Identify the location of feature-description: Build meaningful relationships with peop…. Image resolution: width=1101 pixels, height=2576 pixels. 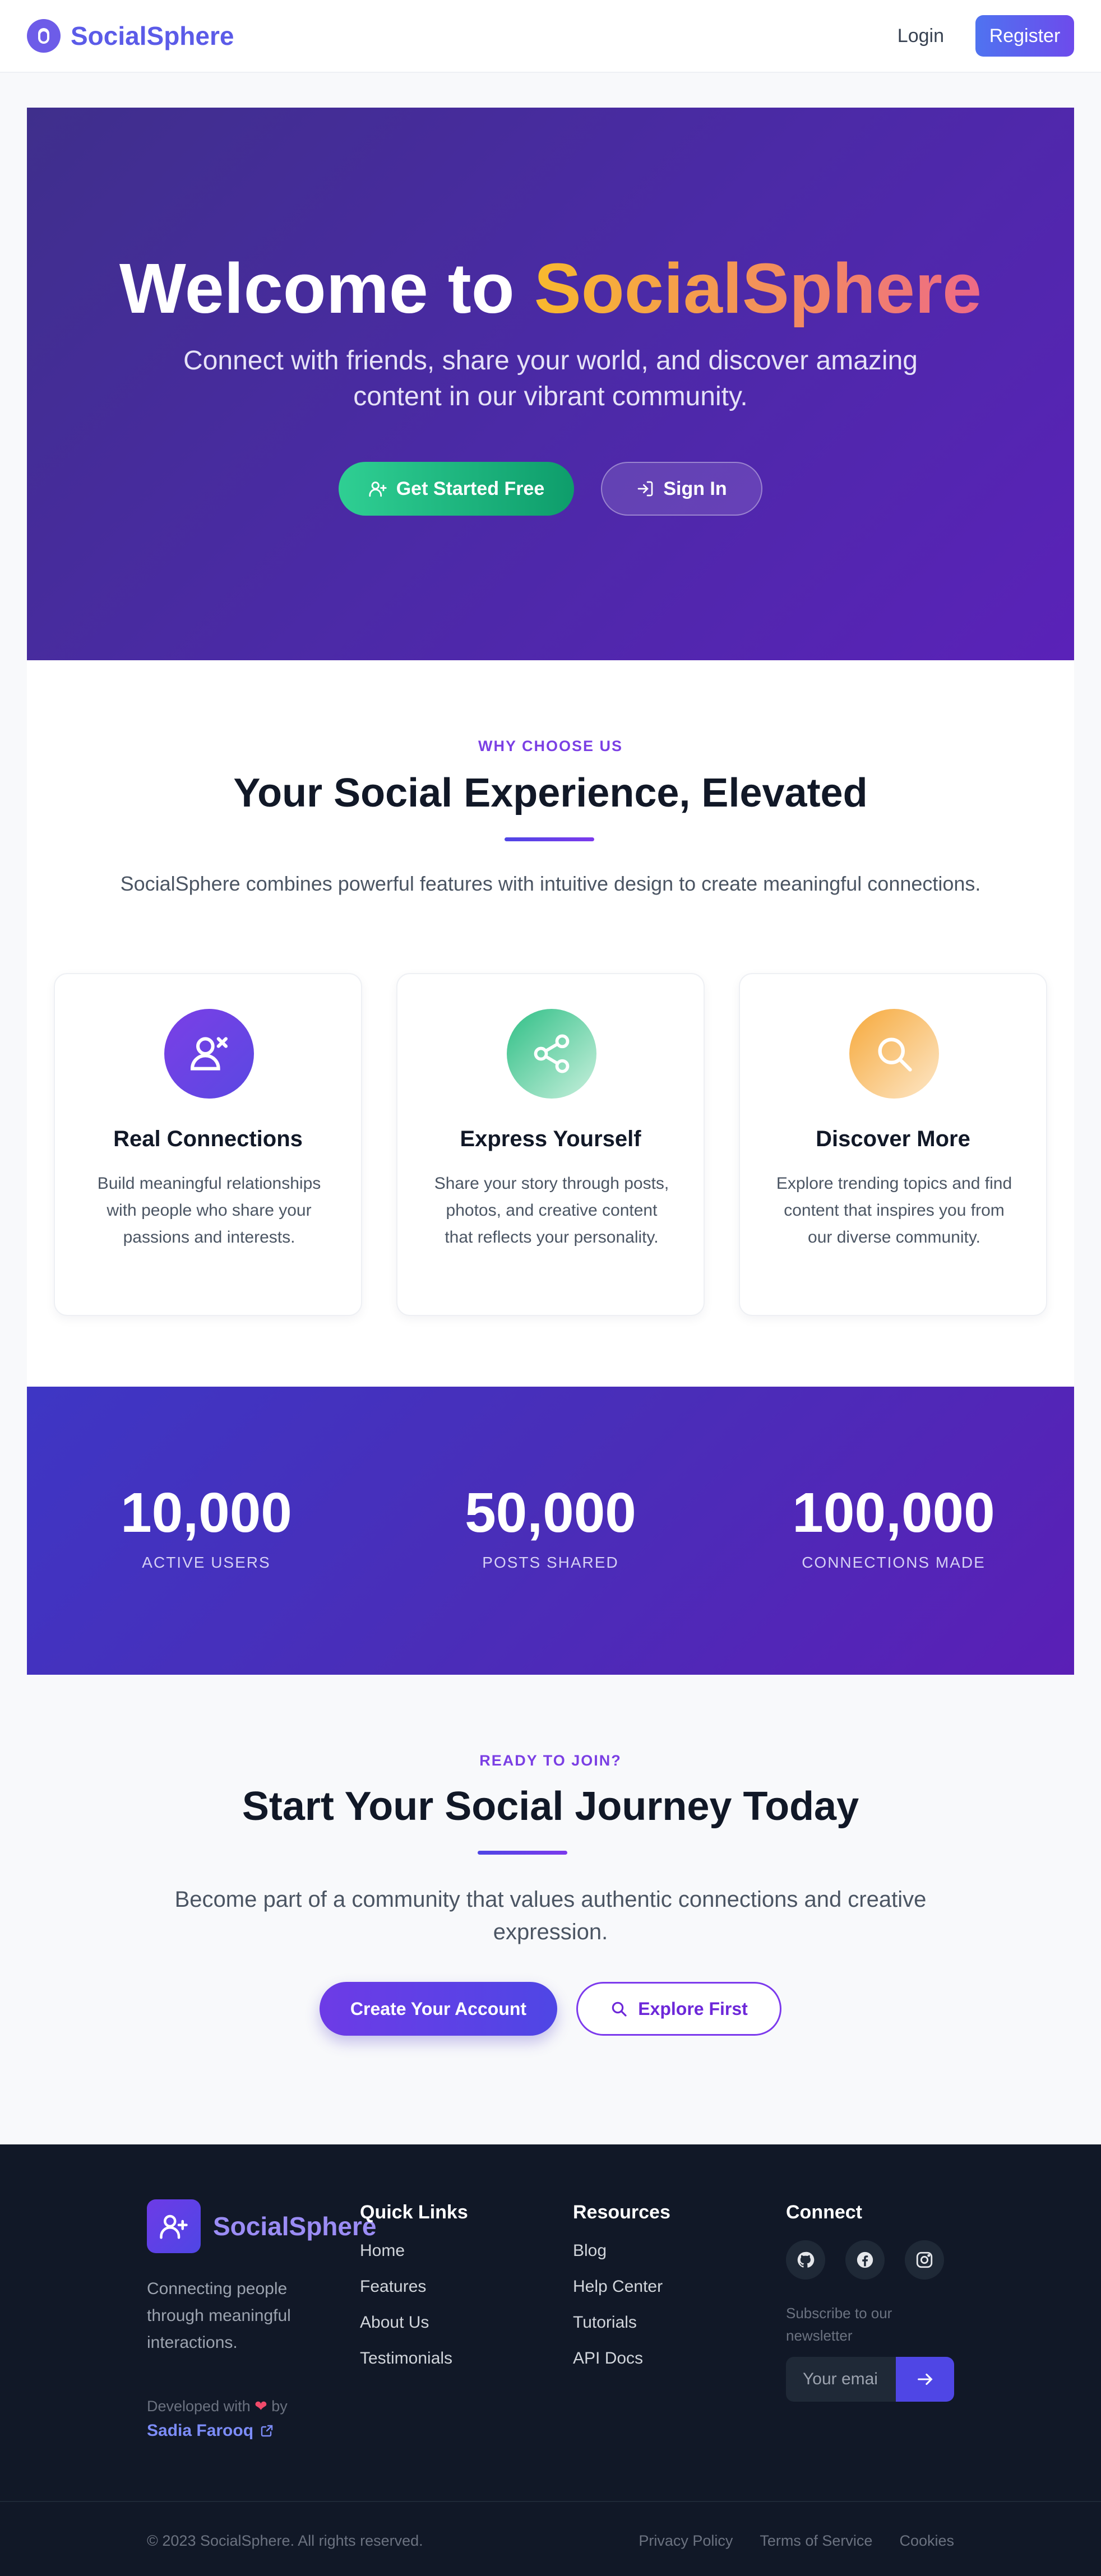
(209, 1210).